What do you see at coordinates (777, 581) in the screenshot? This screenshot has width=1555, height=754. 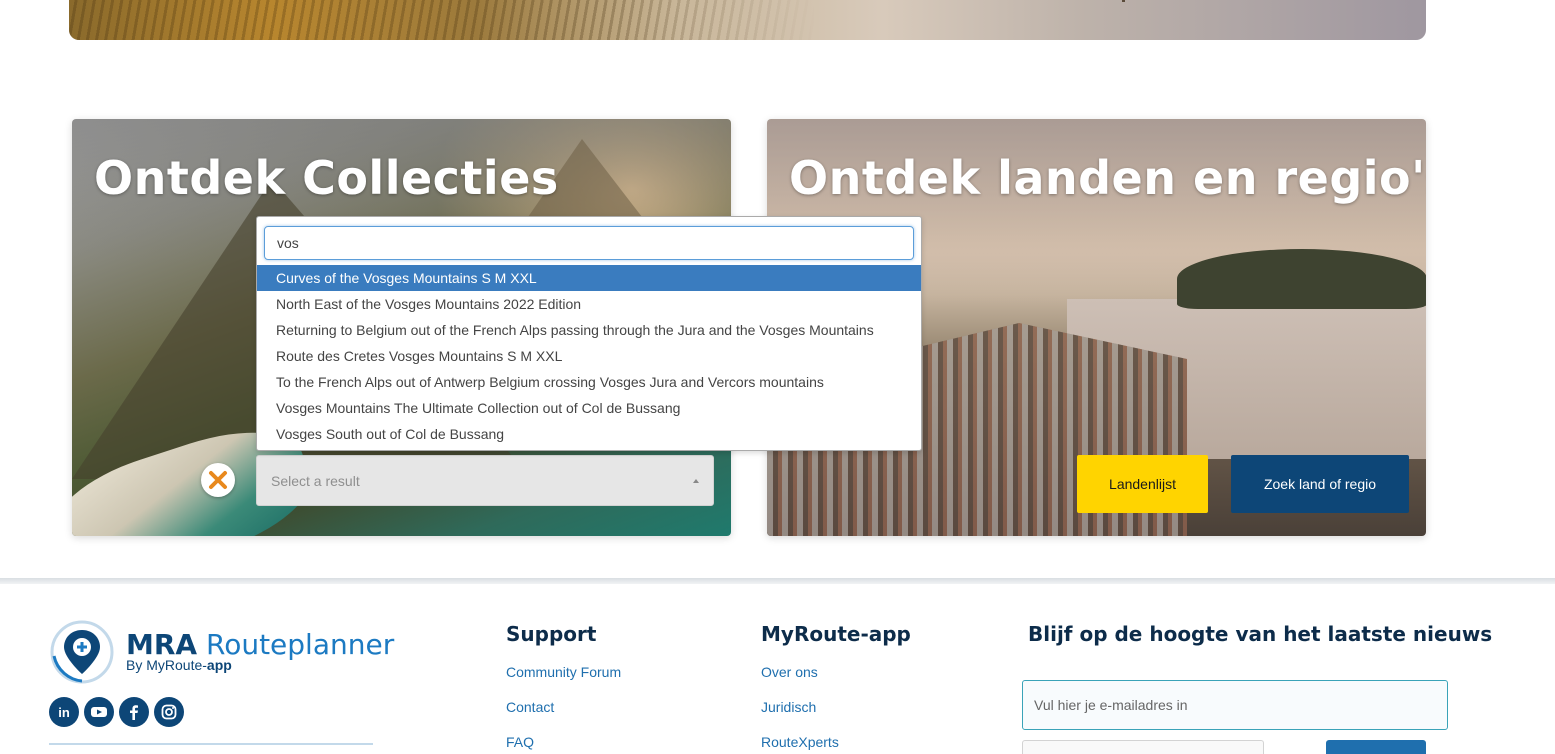 I see `footer-divider-shadow` at bounding box center [777, 581].